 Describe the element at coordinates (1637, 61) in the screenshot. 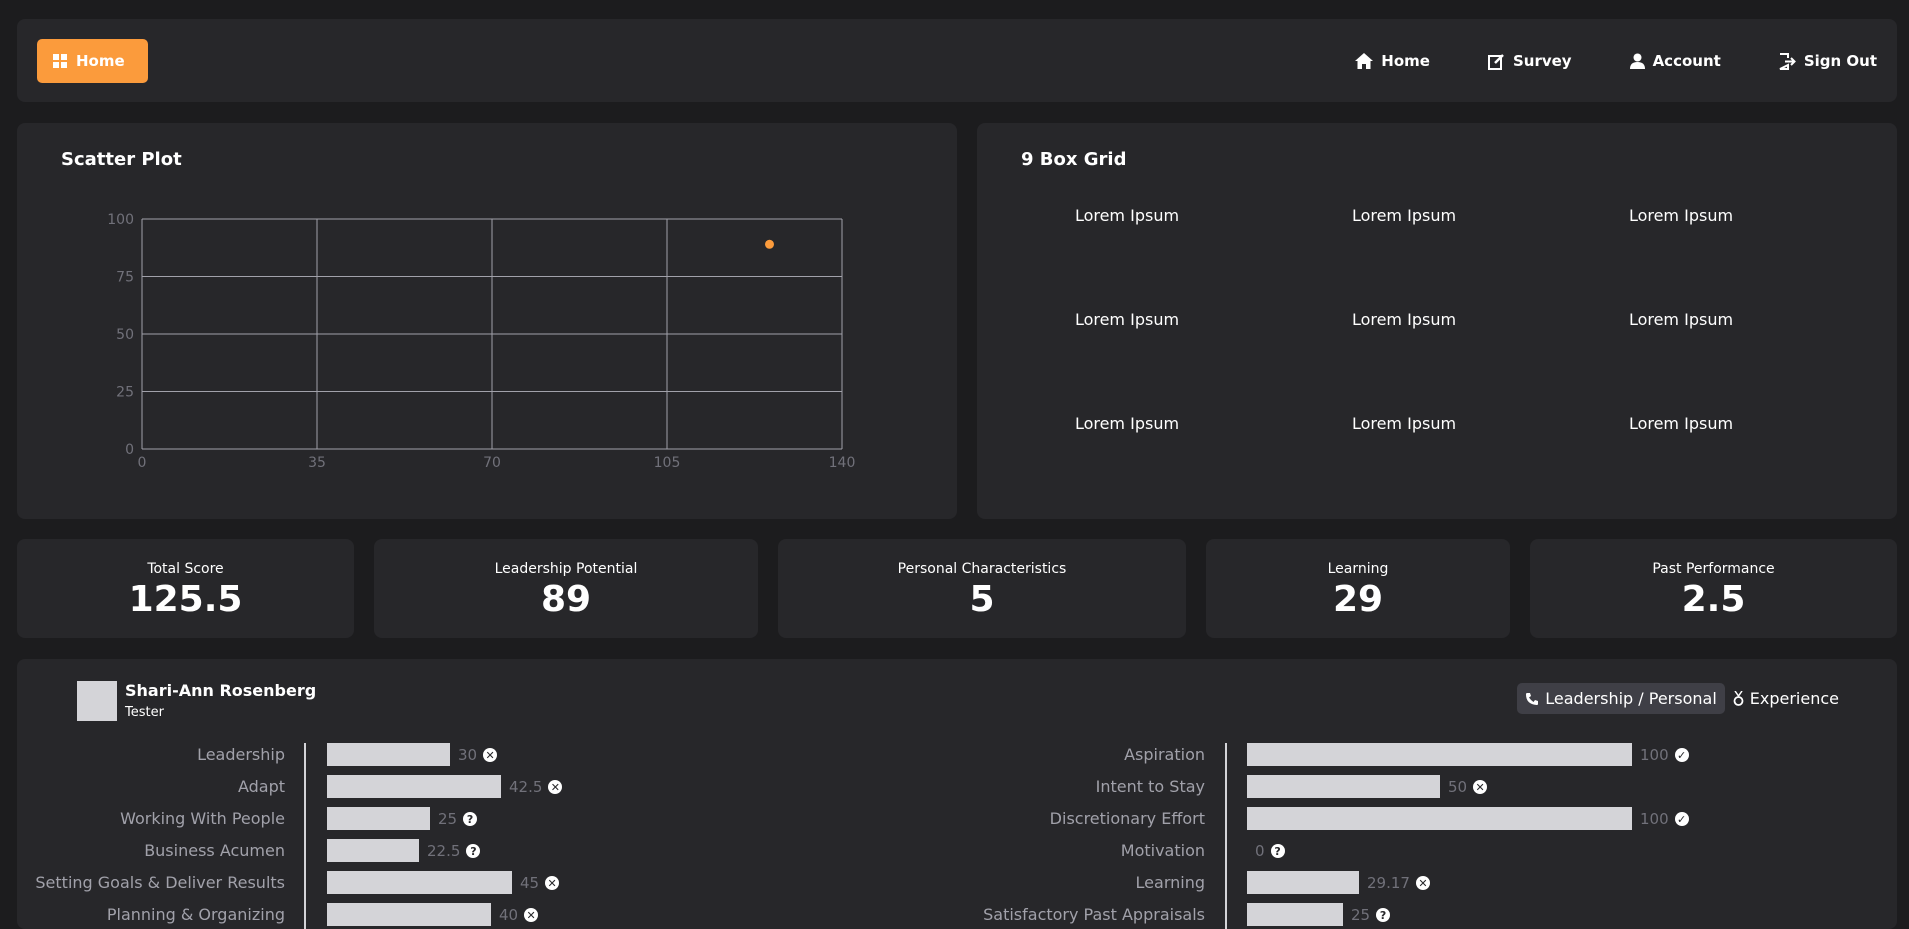

I see `user-icon` at that location.